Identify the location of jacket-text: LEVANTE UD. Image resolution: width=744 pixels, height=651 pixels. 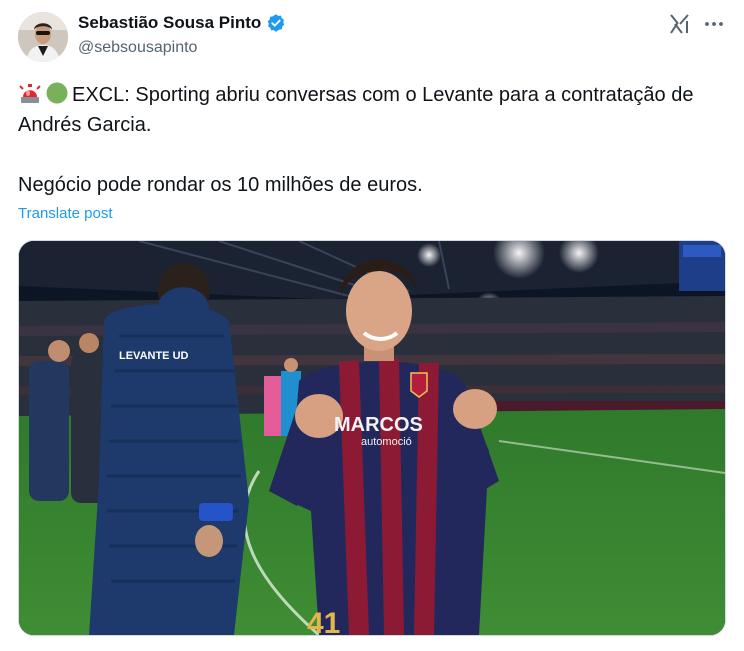
(154, 356).